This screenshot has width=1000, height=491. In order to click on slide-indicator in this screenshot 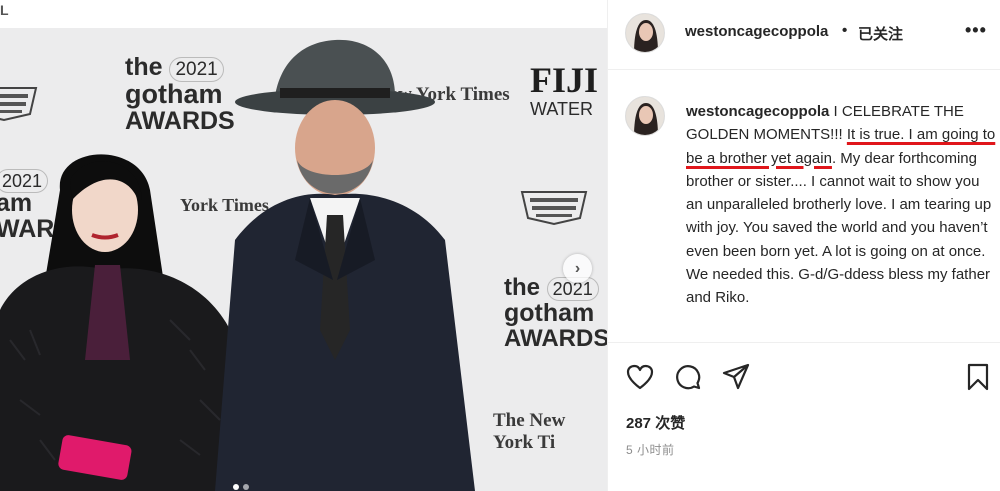, I will do `click(241, 487)`.